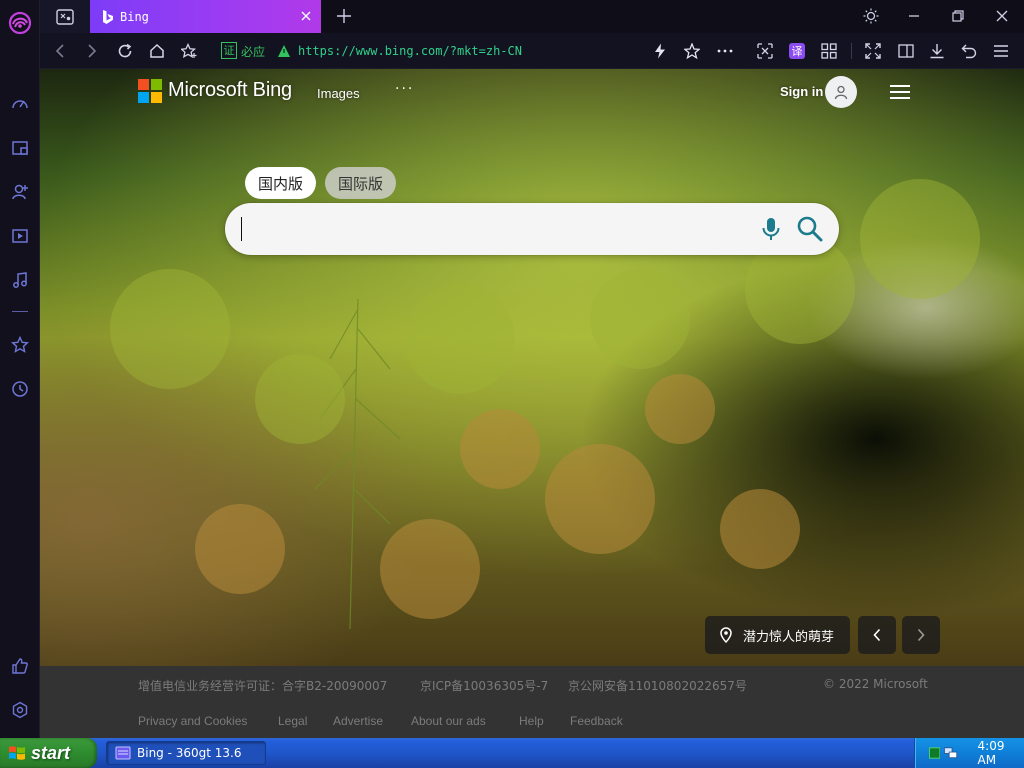 The width and height of the screenshot is (1024, 768). What do you see at coordinates (20, 311) in the screenshot?
I see `sidebar-divider` at bounding box center [20, 311].